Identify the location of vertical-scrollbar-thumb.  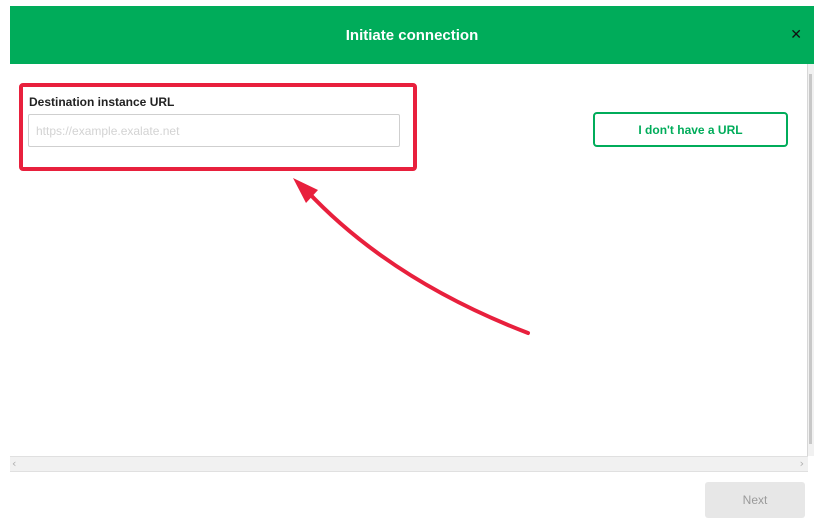
(810, 259).